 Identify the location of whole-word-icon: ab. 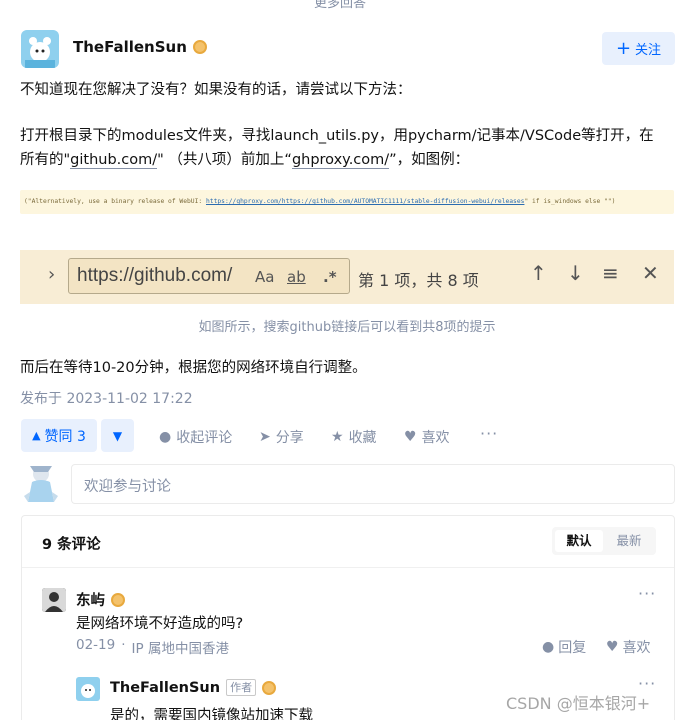
(296, 277).